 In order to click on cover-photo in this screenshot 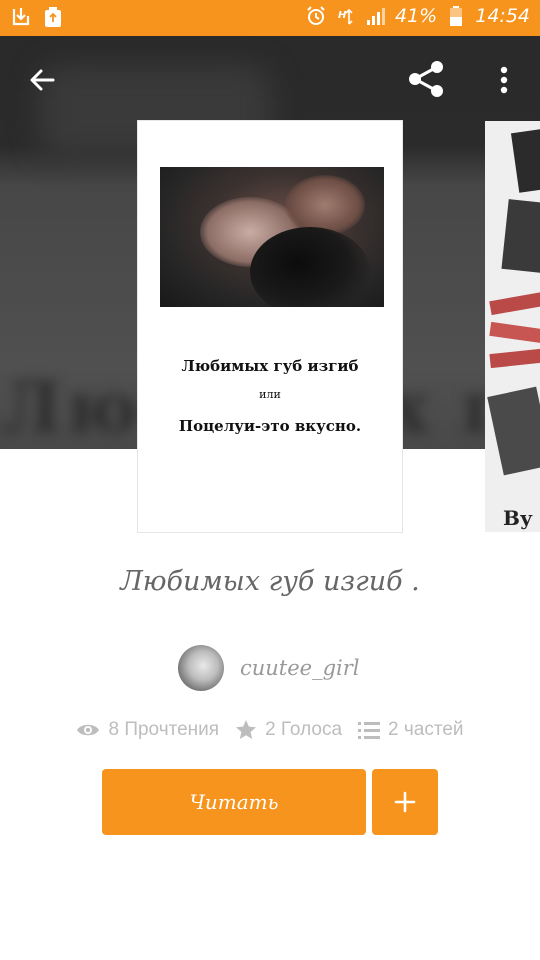, I will do `click(272, 237)`.